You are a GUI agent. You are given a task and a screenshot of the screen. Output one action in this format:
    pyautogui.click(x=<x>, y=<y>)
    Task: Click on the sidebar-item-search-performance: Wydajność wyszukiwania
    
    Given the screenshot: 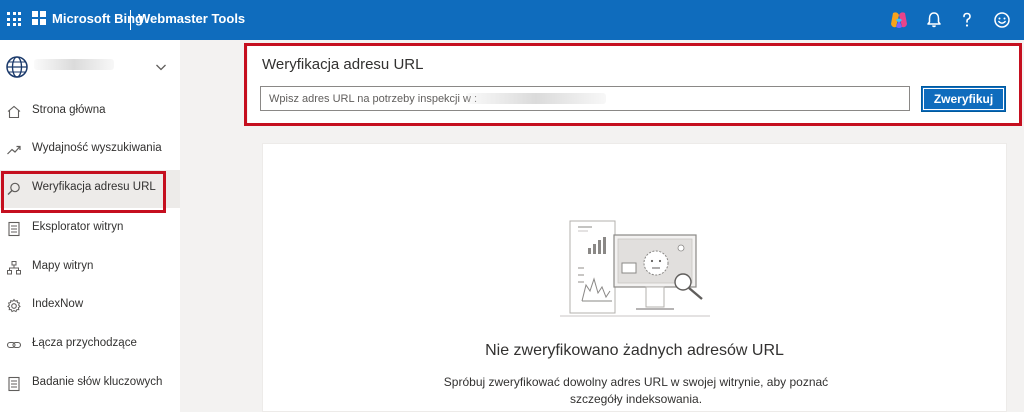 What is the action you would take?
    pyautogui.click(x=90, y=150)
    